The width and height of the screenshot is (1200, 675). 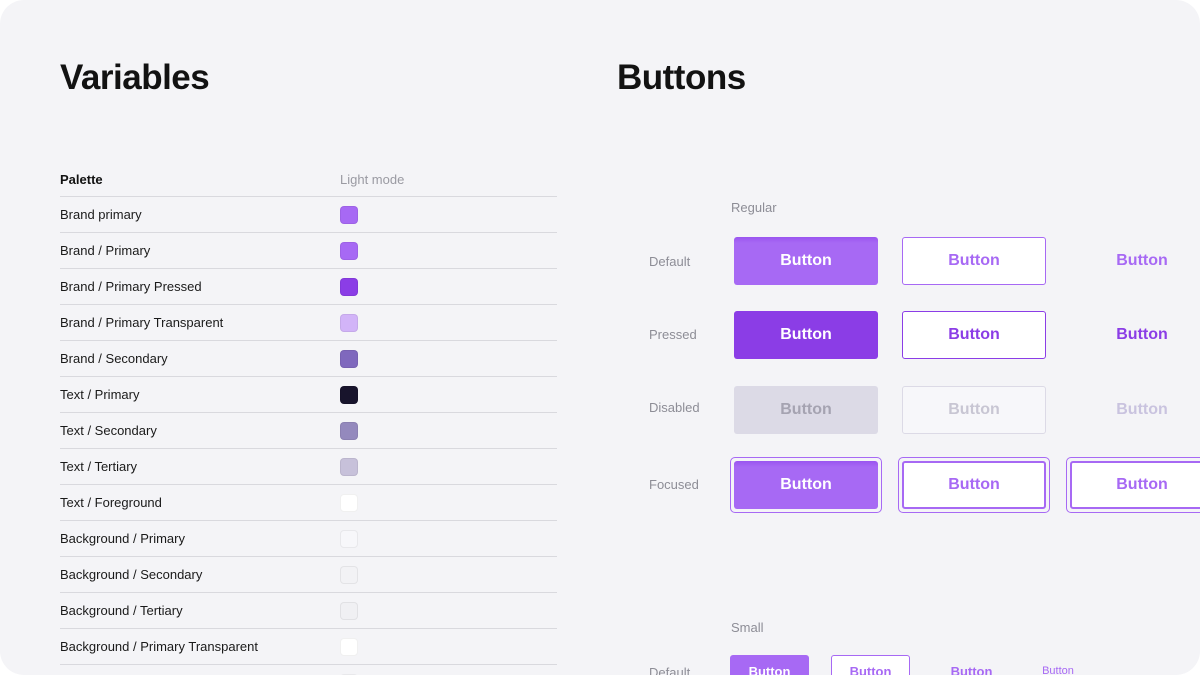 What do you see at coordinates (308, 251) in the screenshot?
I see `palette-row: Brand / Primary` at bounding box center [308, 251].